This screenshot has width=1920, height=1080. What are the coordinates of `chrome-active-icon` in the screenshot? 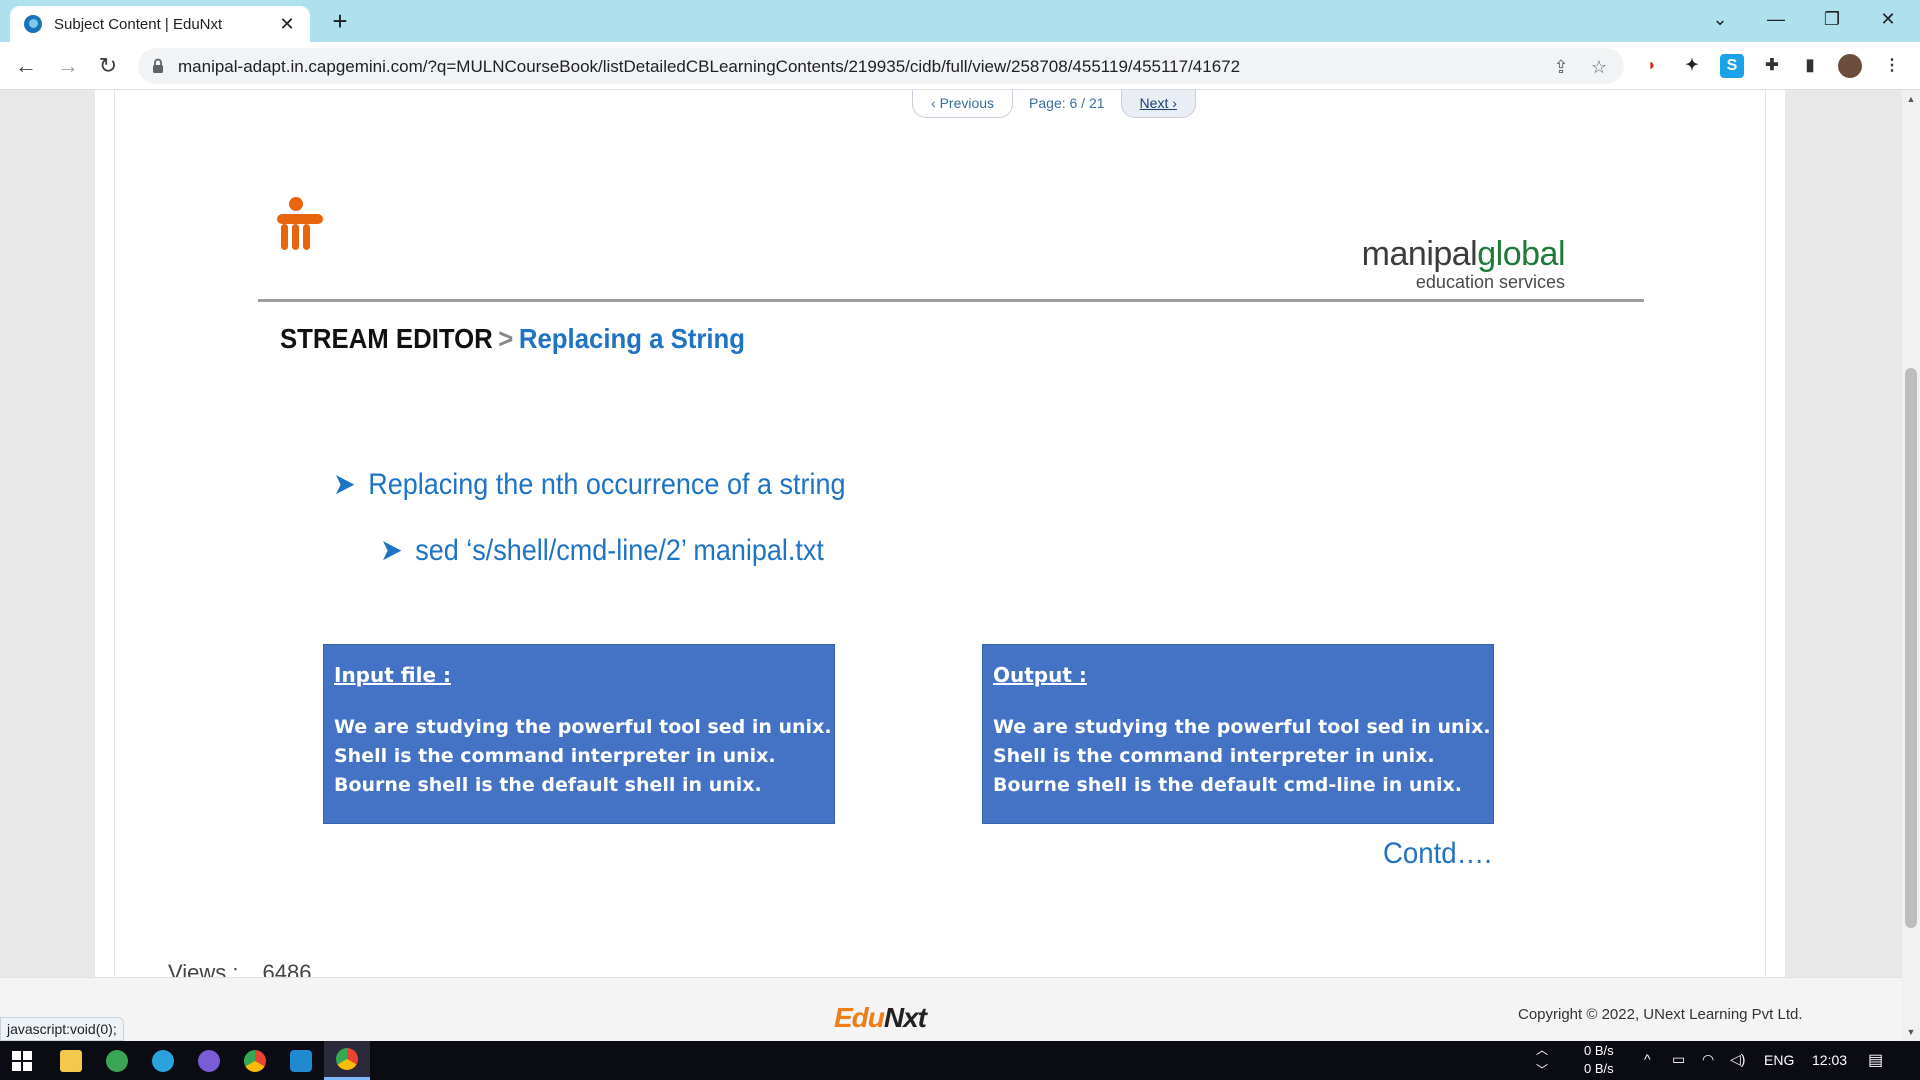 It's located at (347, 1060).